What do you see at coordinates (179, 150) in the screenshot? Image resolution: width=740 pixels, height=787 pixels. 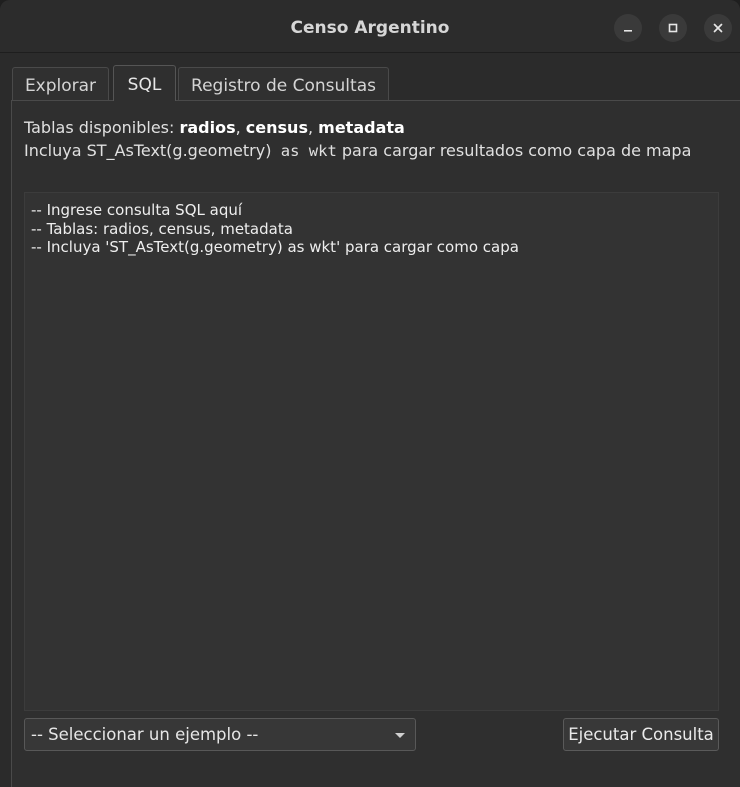 I see `hint-code-astext: ST_AsText(g.geometry)` at bounding box center [179, 150].